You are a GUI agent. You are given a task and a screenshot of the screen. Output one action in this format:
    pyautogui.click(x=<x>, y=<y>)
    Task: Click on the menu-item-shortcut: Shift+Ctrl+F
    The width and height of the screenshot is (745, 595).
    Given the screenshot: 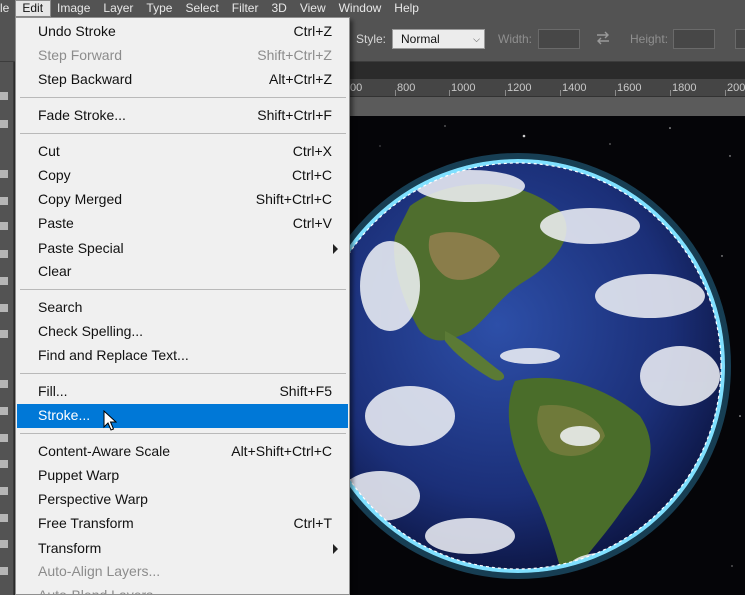 What is the action you would take?
    pyautogui.click(x=294, y=115)
    